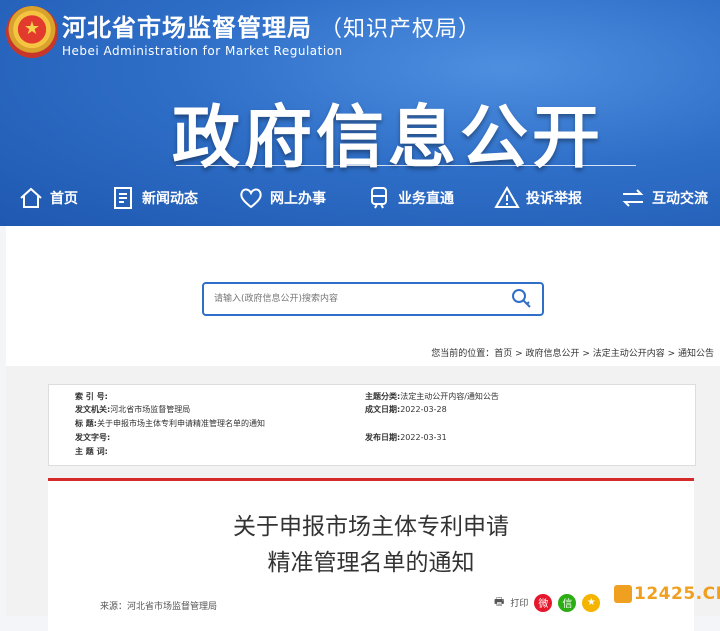 This screenshot has width=720, height=631. I want to click on meta-label: 主 题 词:, so click(91, 451).